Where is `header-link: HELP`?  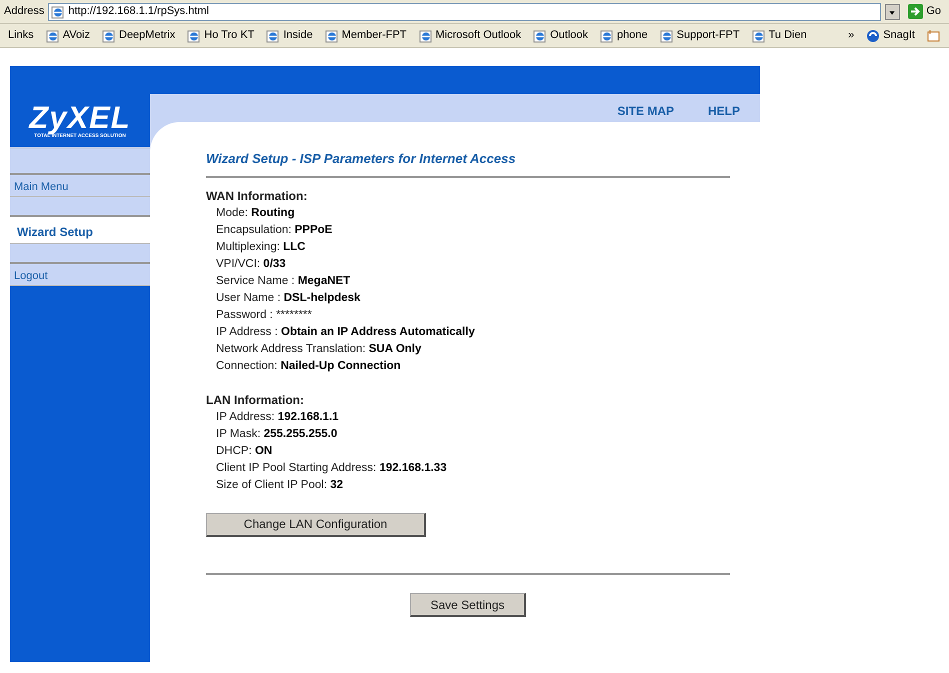 header-link: HELP is located at coordinates (724, 112).